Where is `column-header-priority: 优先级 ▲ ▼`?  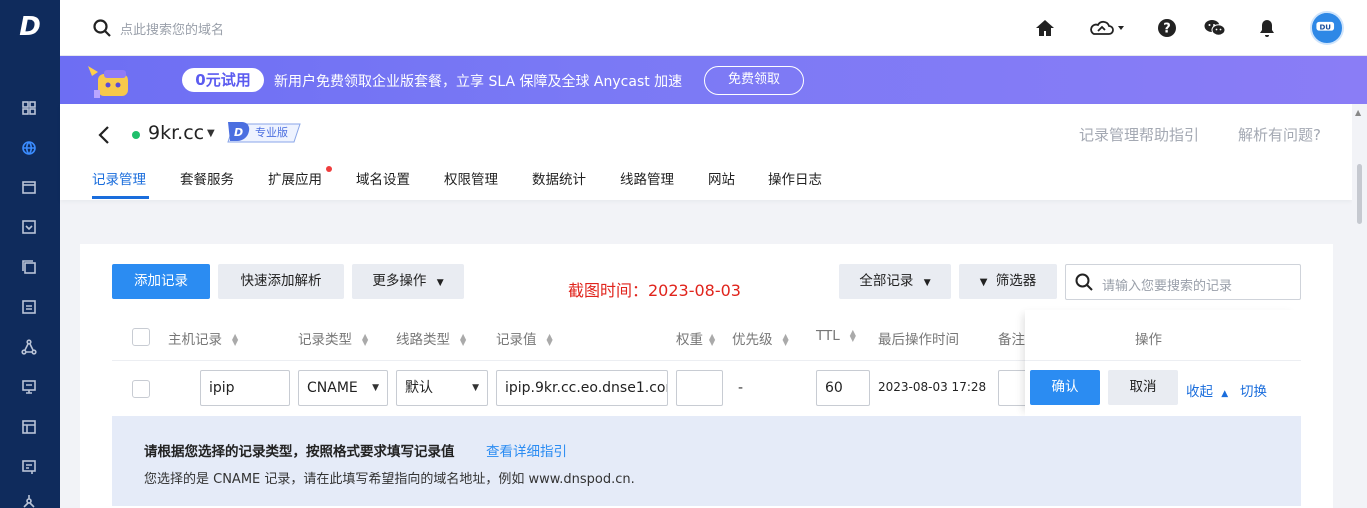 column-header-priority: 优先级 ▲ ▼ is located at coordinates (760, 338).